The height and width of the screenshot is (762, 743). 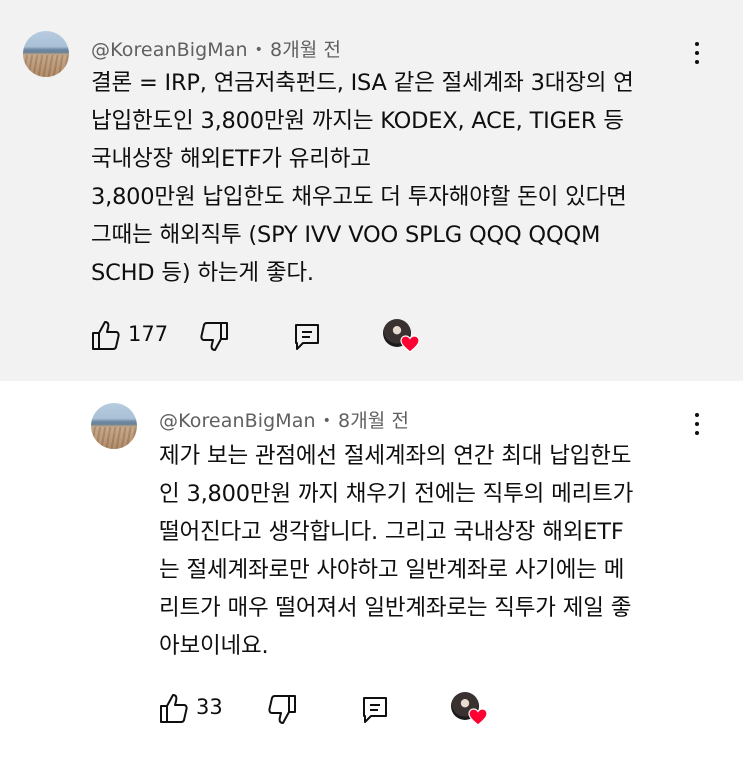 What do you see at coordinates (396, 494) in the screenshot?
I see `comment-line: 인 3,800만원 까지 채우기 전에는 직투의 메리트가` at bounding box center [396, 494].